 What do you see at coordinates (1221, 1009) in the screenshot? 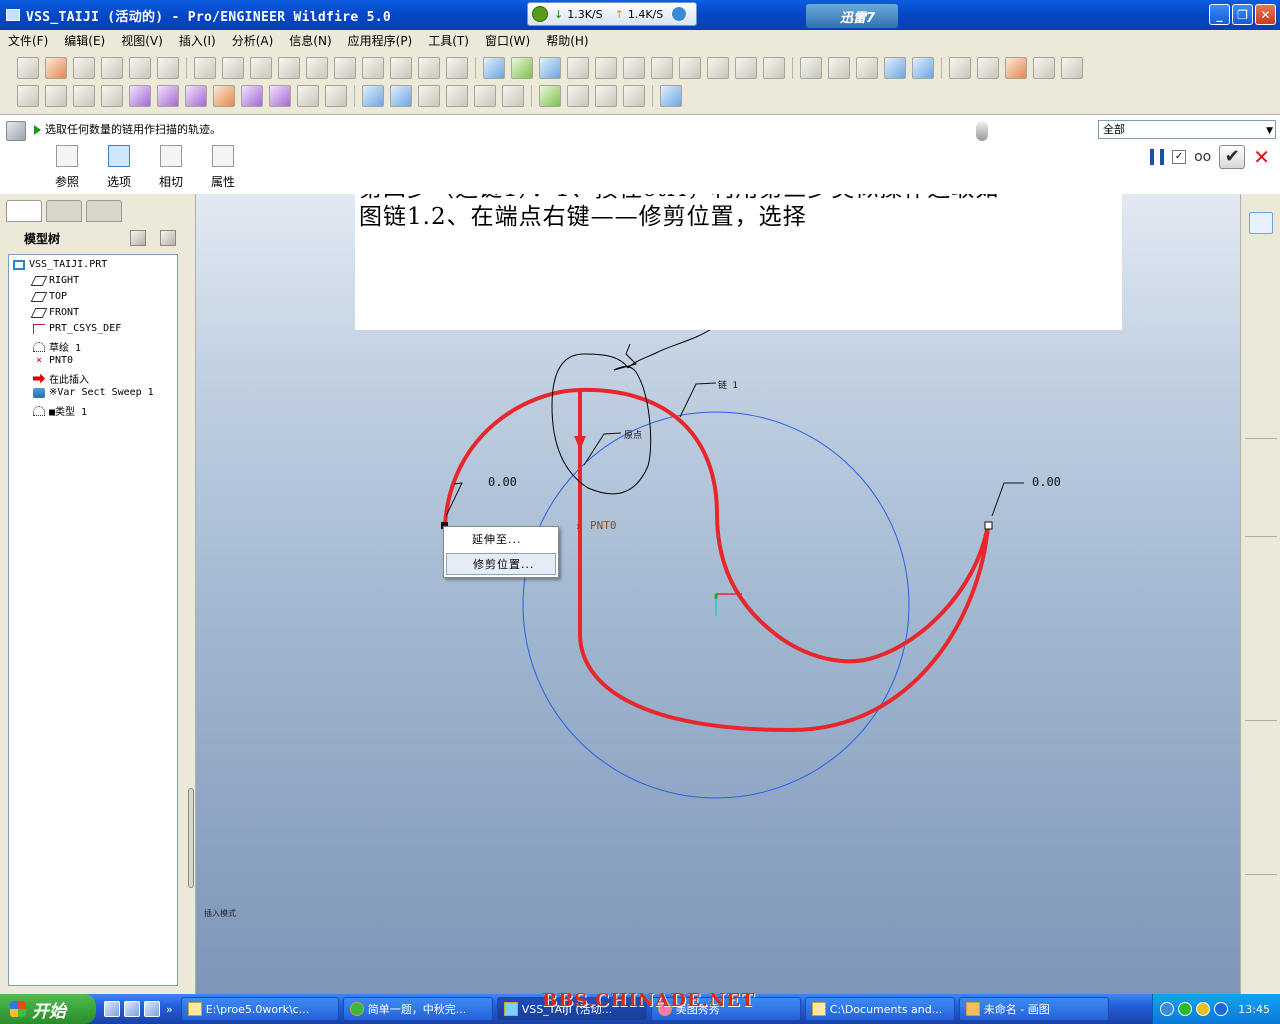
I see `tray-security-icon` at bounding box center [1221, 1009].